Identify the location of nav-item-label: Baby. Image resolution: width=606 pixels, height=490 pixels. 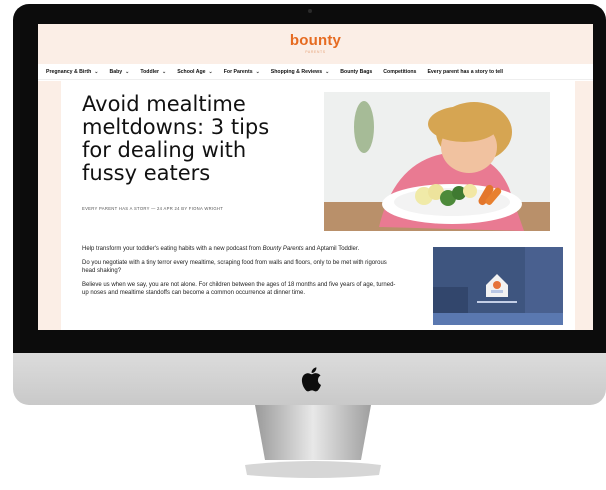
(116, 71).